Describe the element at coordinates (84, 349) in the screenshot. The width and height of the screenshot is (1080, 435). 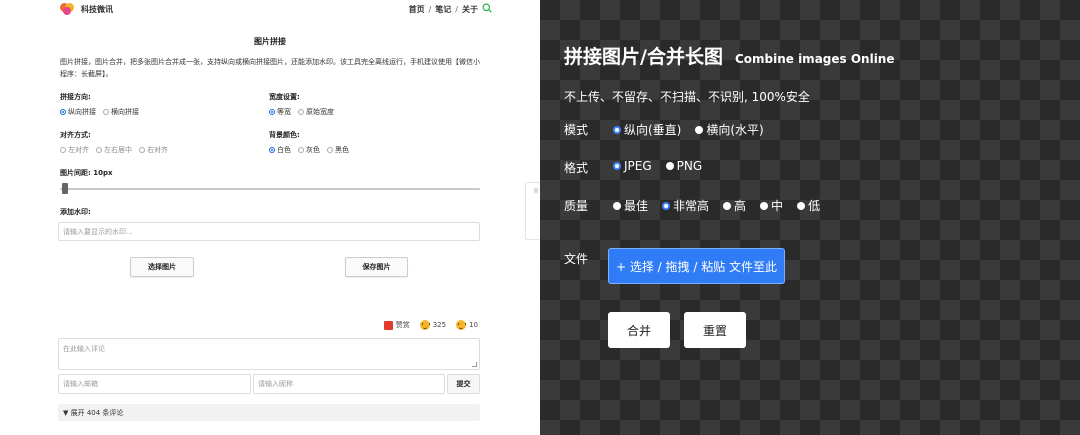
I see `comment-placeholder: 在此输入评论` at that location.